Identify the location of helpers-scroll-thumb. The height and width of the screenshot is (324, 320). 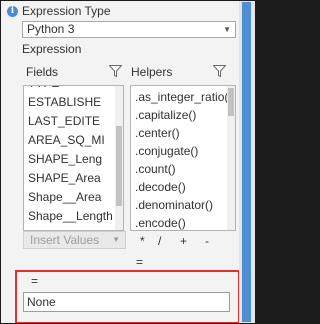
(231, 102).